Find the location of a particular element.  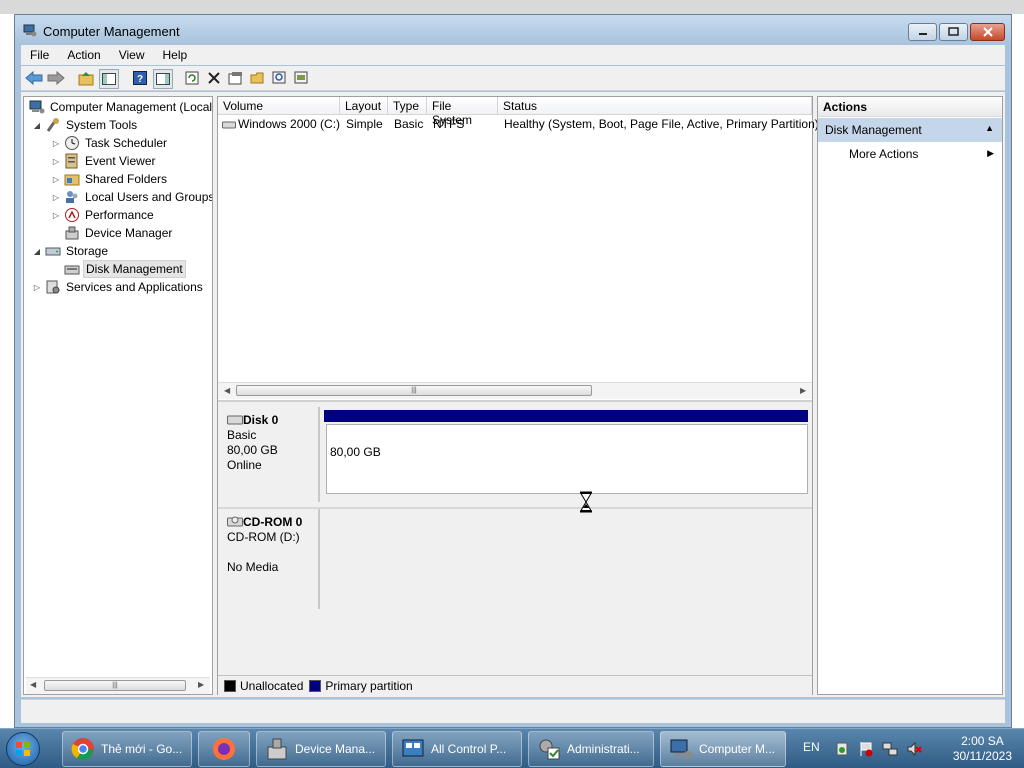

tree-item-shared-folders: ▷ Shared Folders is located at coordinates (110, 179).